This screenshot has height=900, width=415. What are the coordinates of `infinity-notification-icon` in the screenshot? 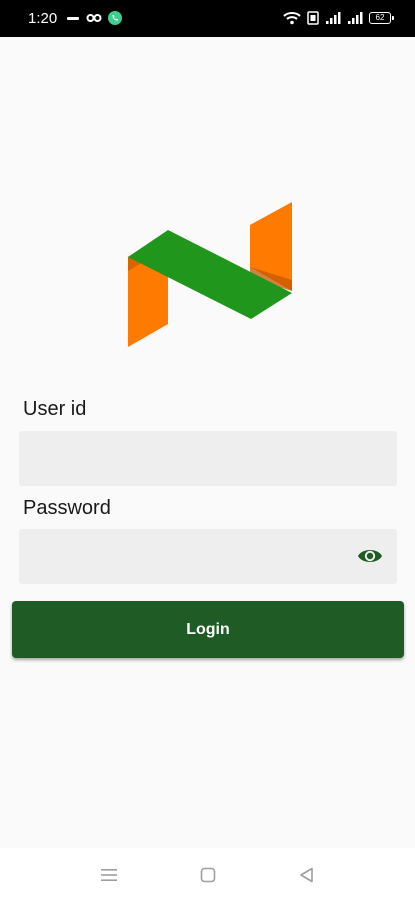 It's located at (94, 18).